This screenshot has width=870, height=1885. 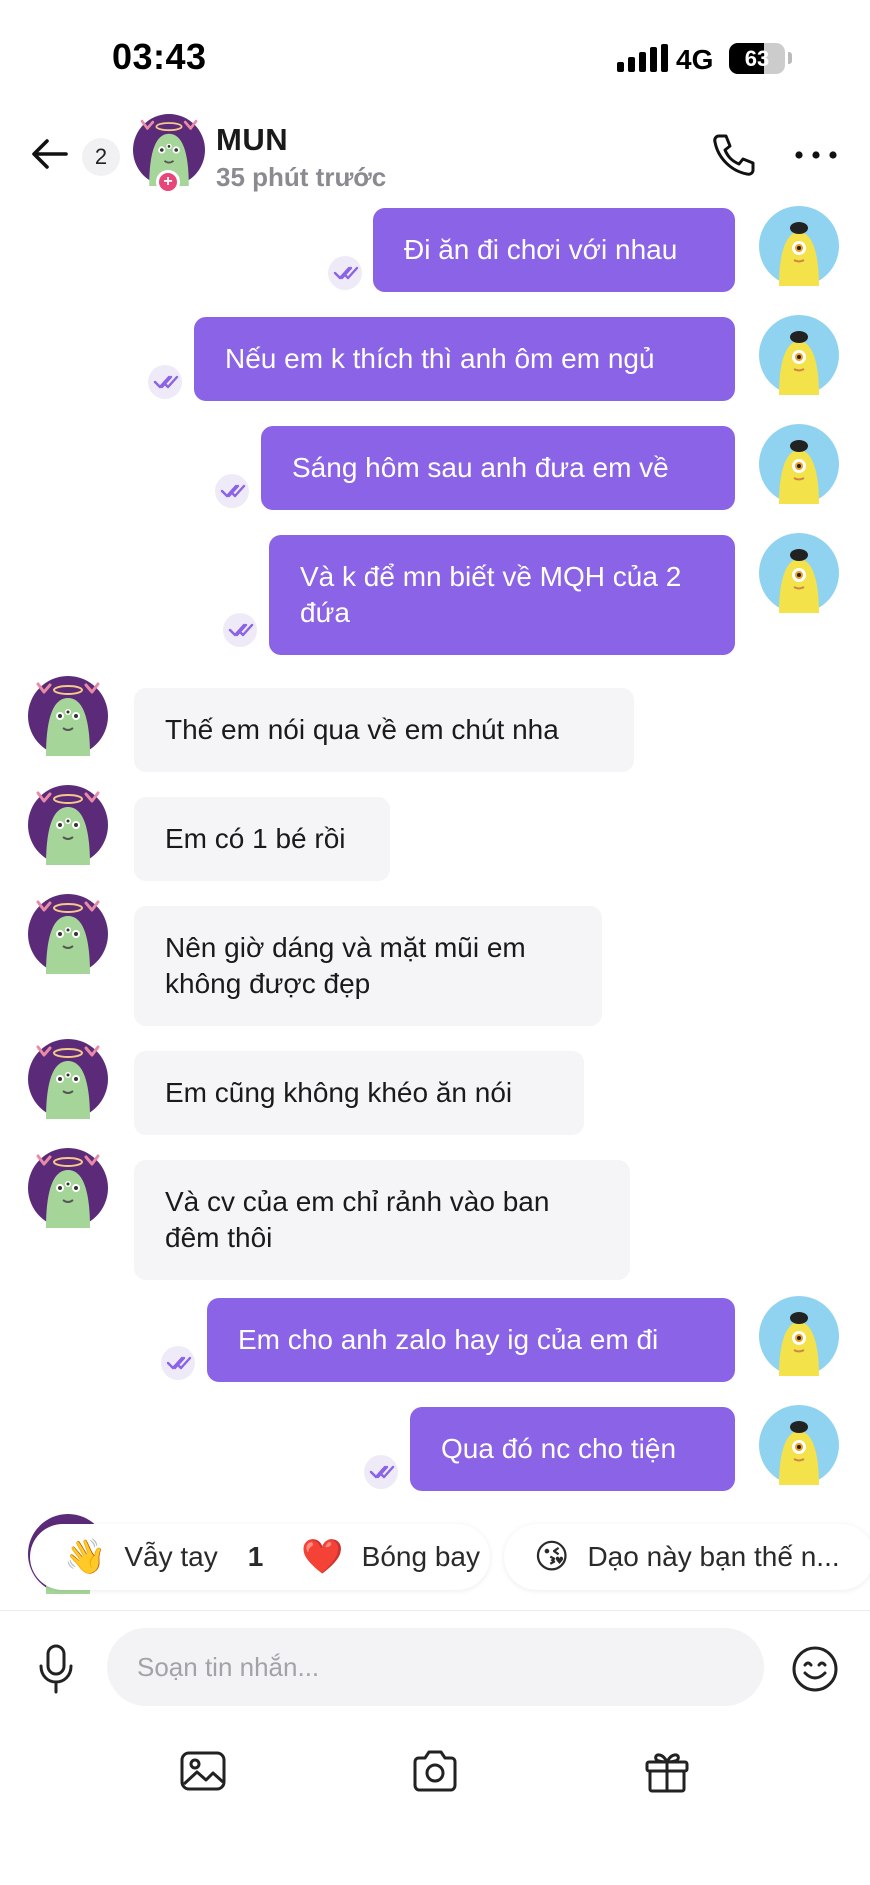 What do you see at coordinates (322, 1557) in the screenshot?
I see `heart-icon: ❤️` at bounding box center [322, 1557].